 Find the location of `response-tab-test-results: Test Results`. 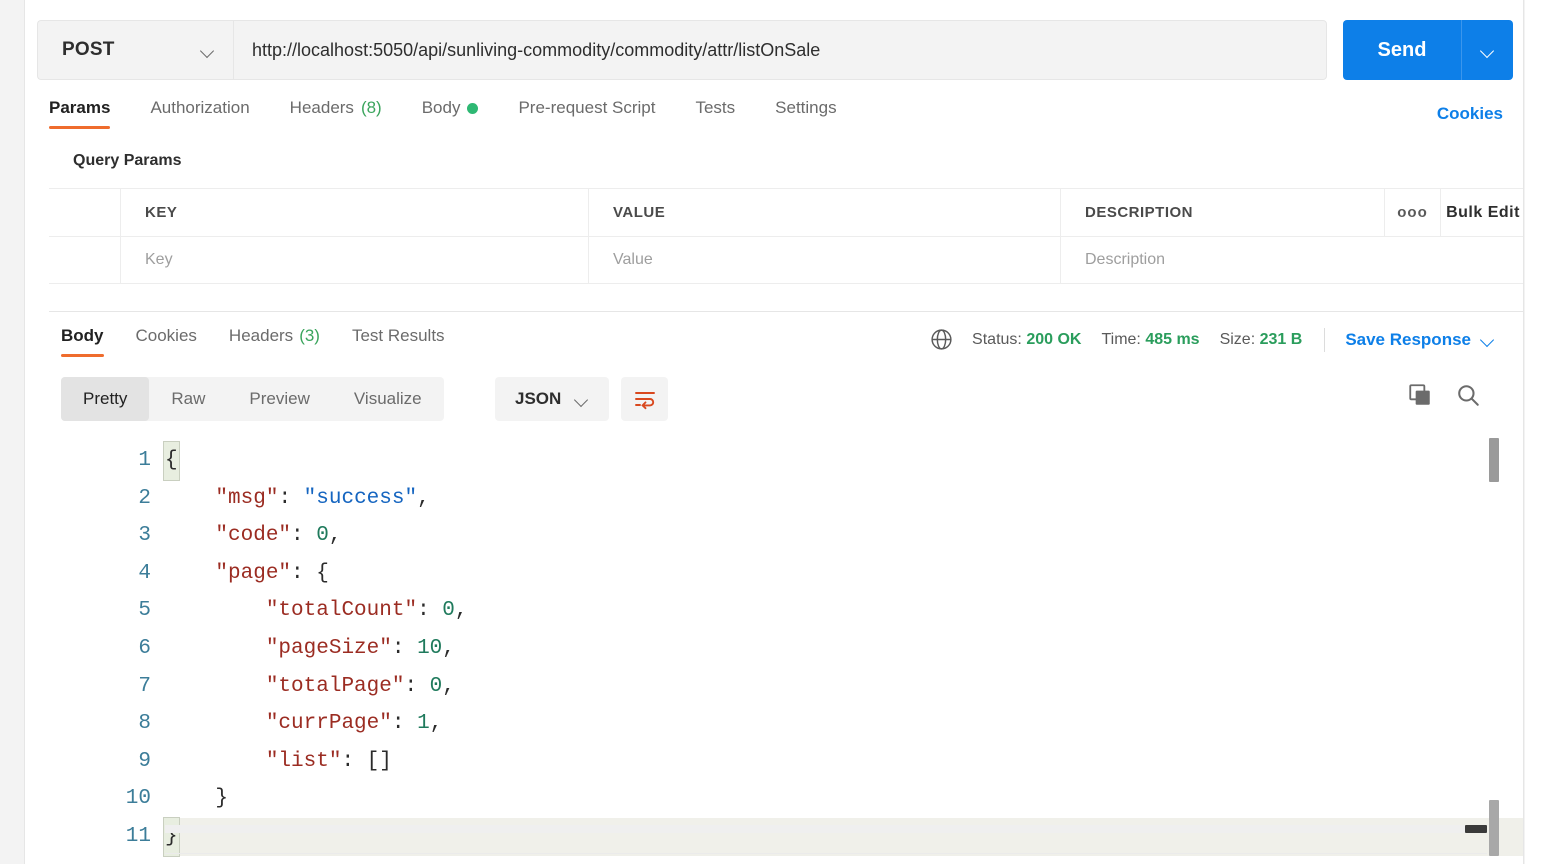

response-tab-test-results: Test Results is located at coordinates (398, 341).